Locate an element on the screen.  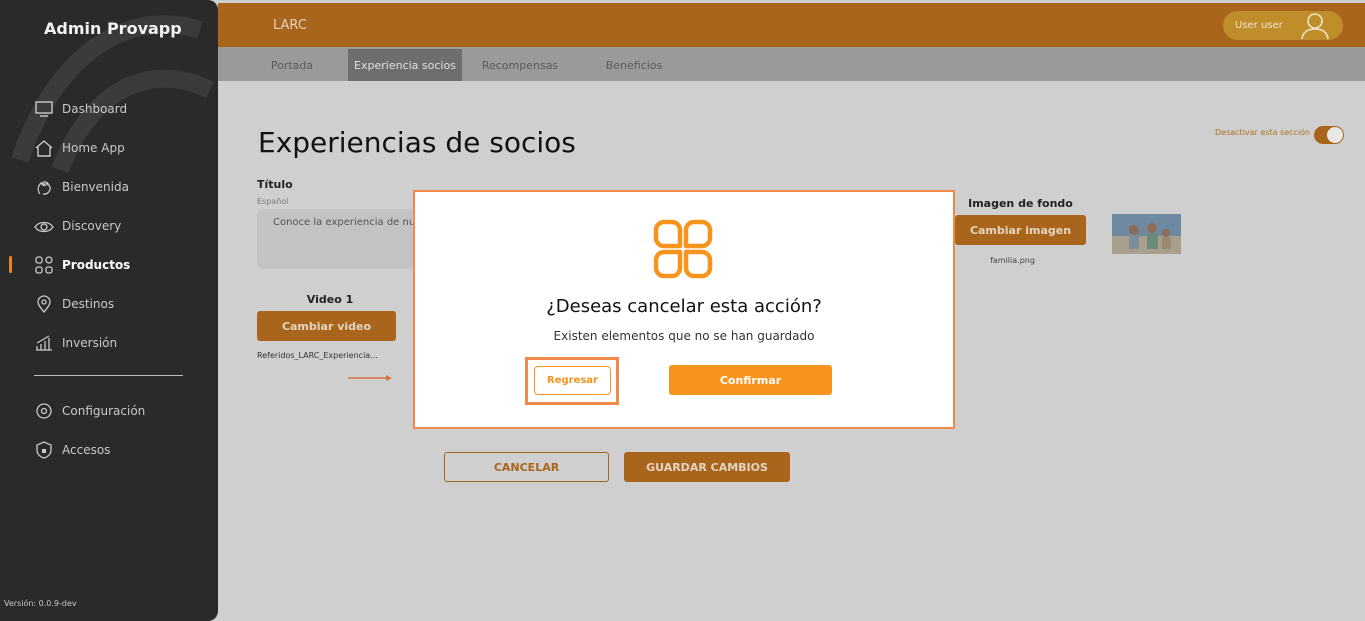
brand-logo-icon is located at coordinates (683, 249).